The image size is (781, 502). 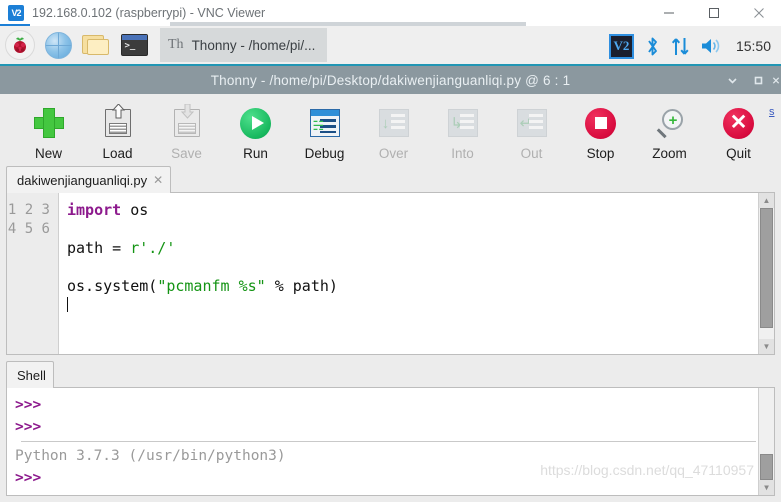 What do you see at coordinates (738, 123) in the screenshot?
I see `quit-icon: ✕` at bounding box center [738, 123].